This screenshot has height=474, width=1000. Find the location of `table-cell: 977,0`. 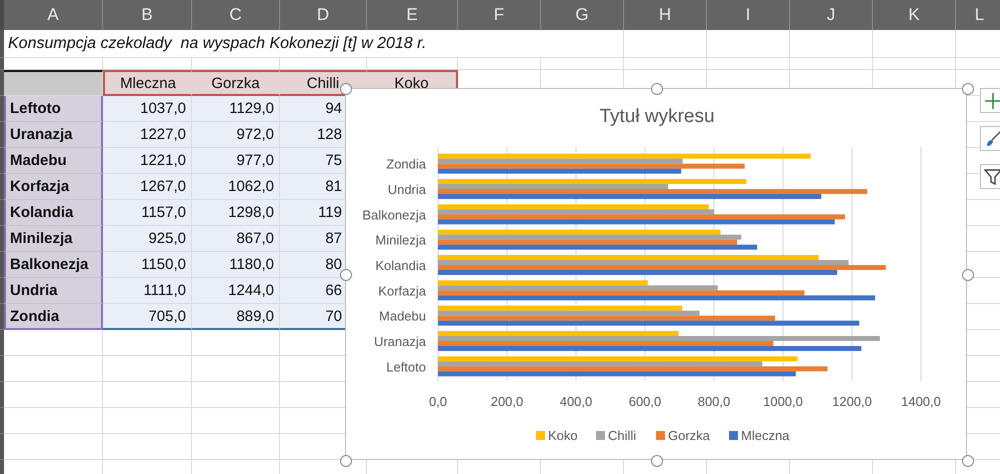

table-cell: 977,0 is located at coordinates (236, 161).